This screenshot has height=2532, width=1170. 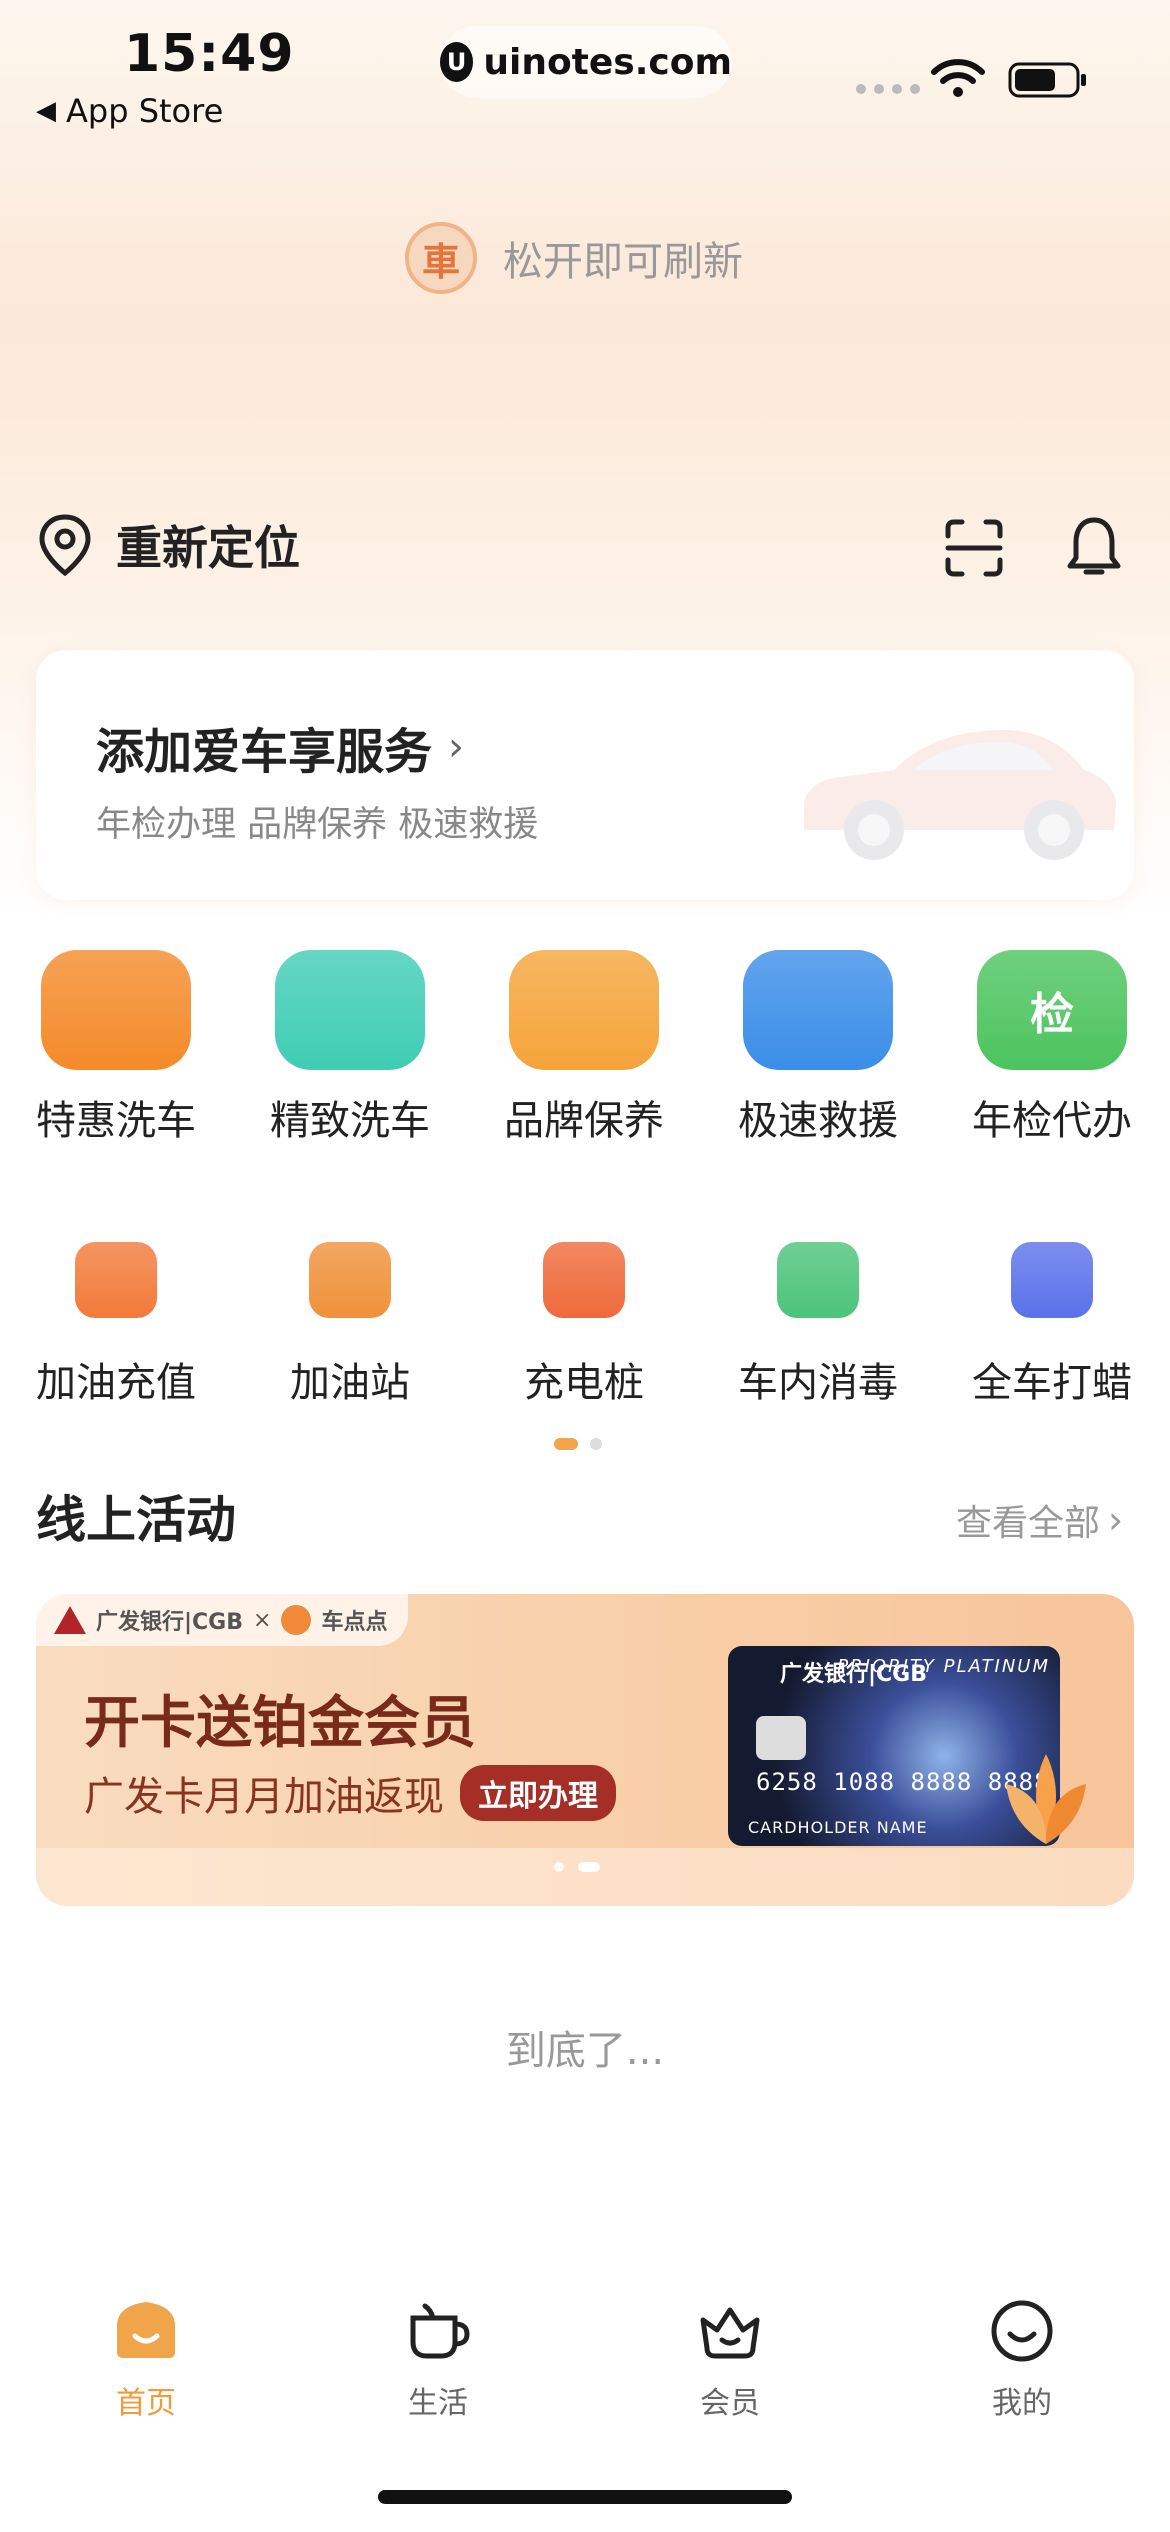 I want to click on service-10: 全车打蜡, so click(x=1052, y=1320).